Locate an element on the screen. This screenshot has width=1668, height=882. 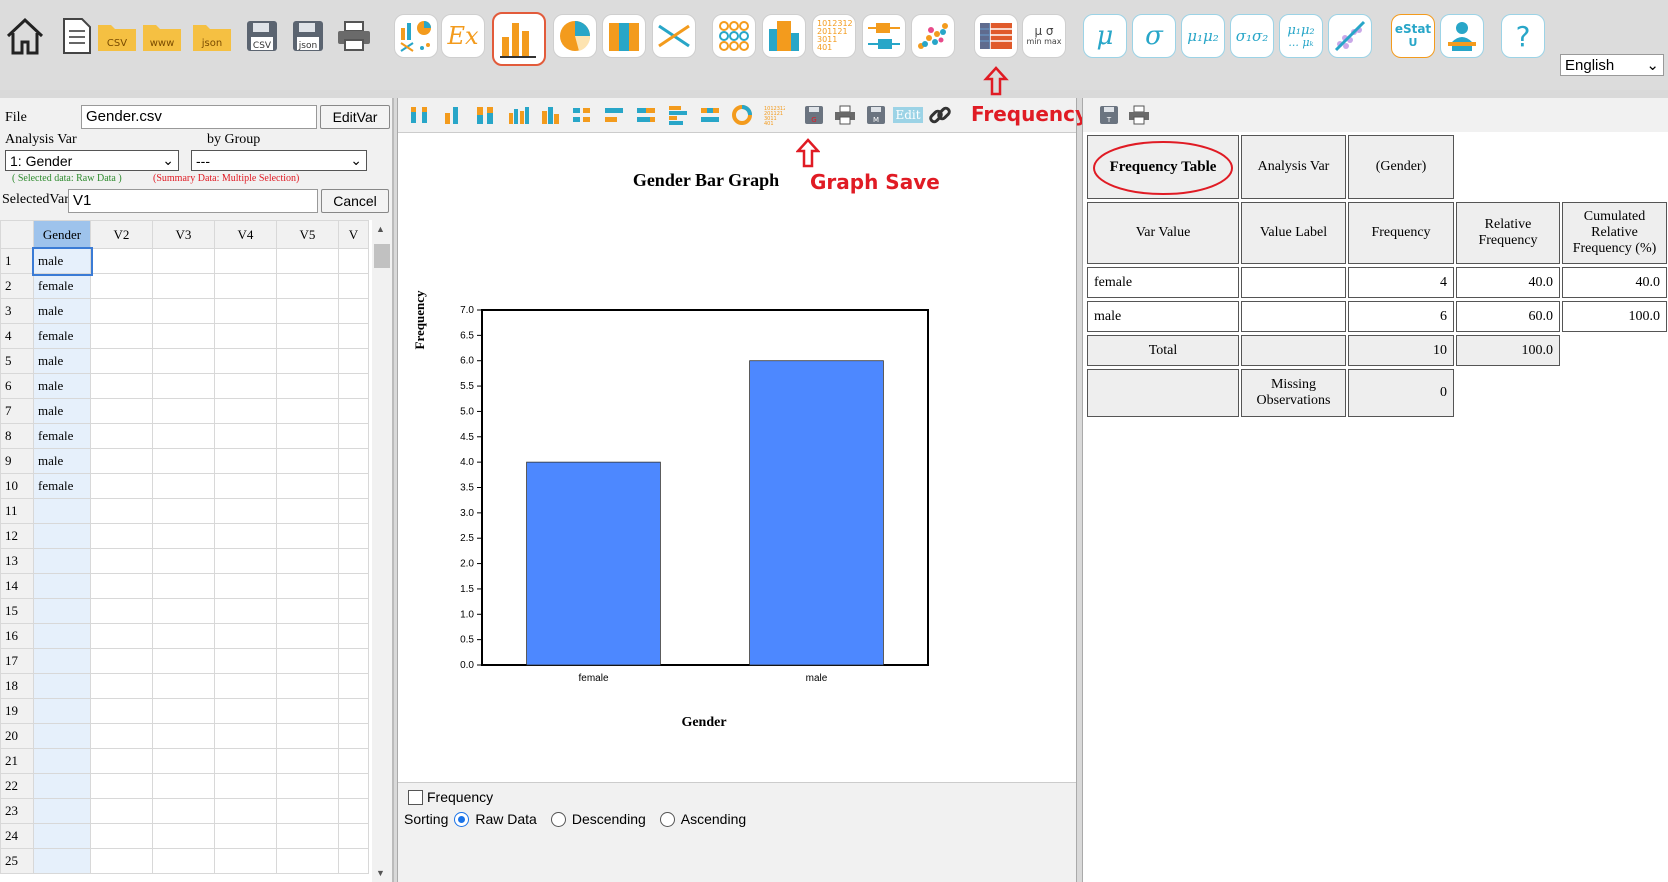
file-name-field: Gender.csv is located at coordinates (199, 117).